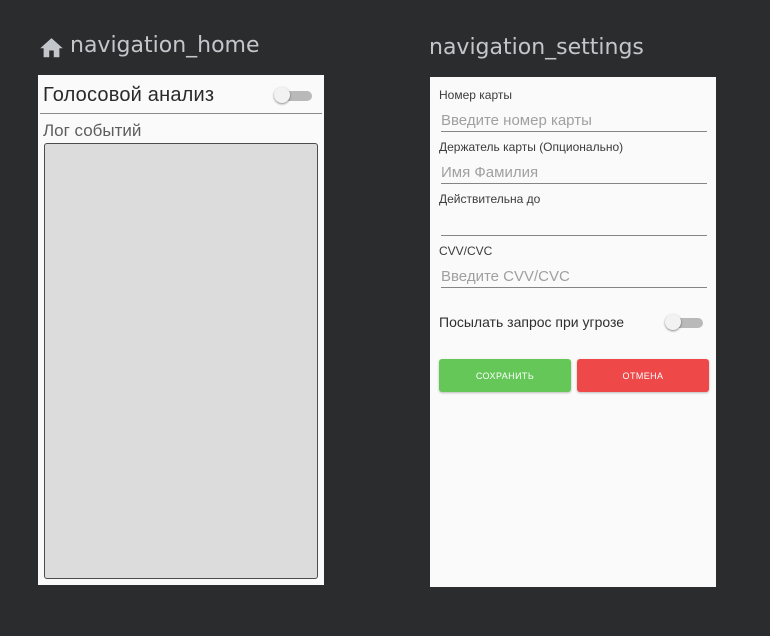 This screenshot has height=636, width=770. What do you see at coordinates (475, 95) in the screenshot?
I see `card-number-label: Номер карты` at bounding box center [475, 95].